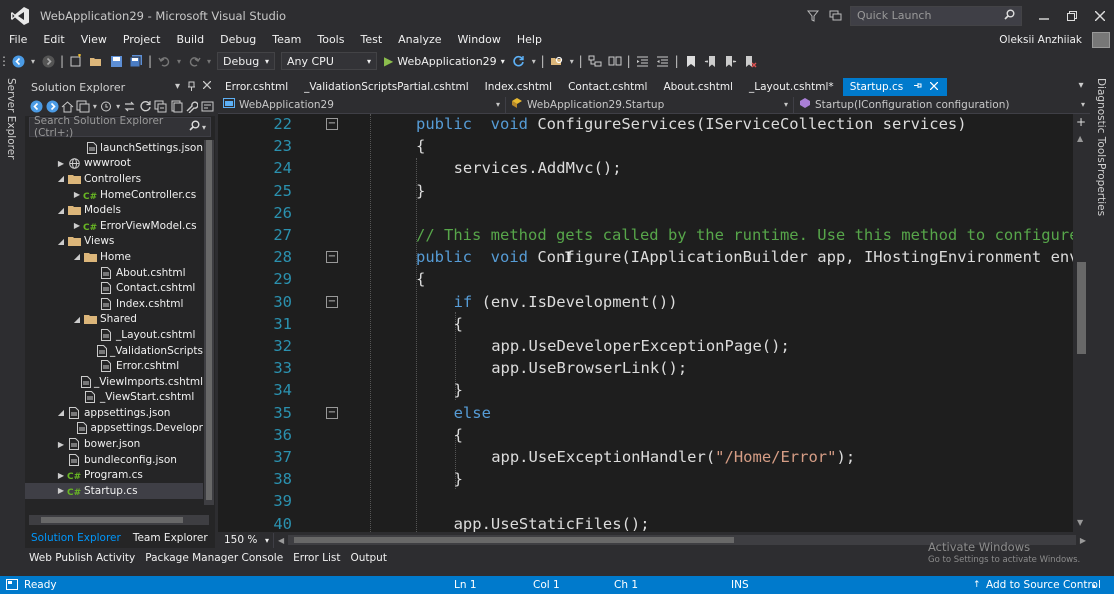 This screenshot has height=594, width=1114. Describe the element at coordinates (177, 87) in the screenshot. I see `window-position-dropdown-icon: ▾` at that location.